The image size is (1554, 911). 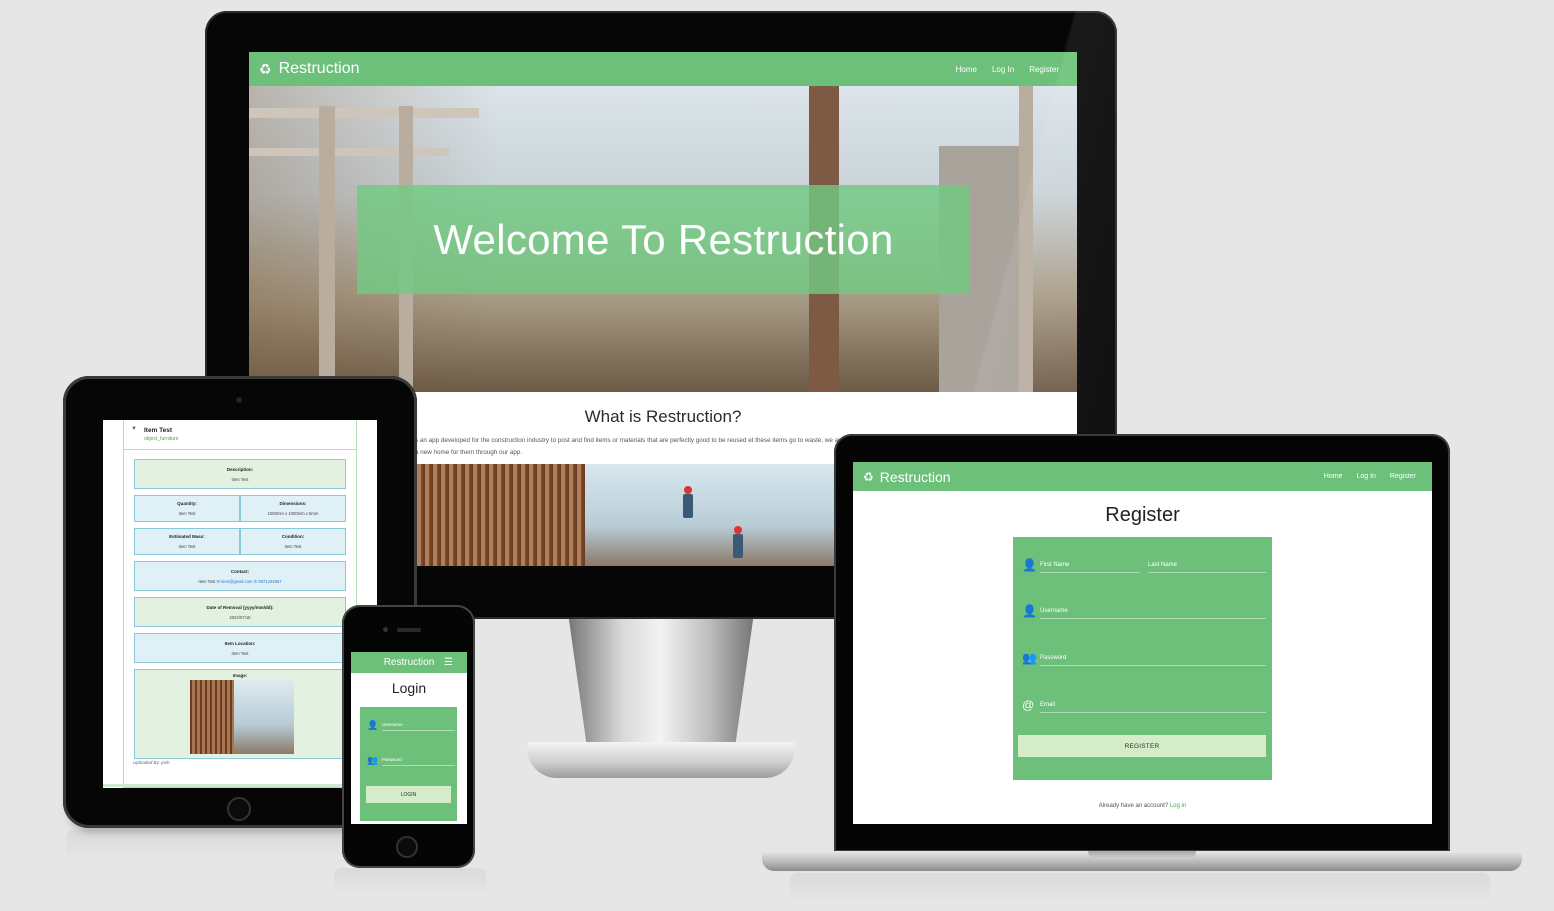 What do you see at coordinates (385, 629) in the screenshot?
I see `phone-camera` at bounding box center [385, 629].